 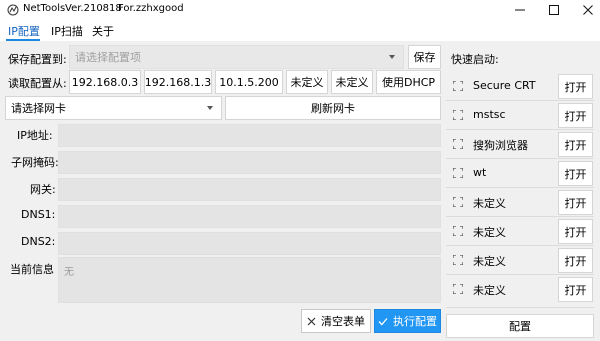 I want to click on load-config-label: 读取配置从:, so click(x=37, y=83).